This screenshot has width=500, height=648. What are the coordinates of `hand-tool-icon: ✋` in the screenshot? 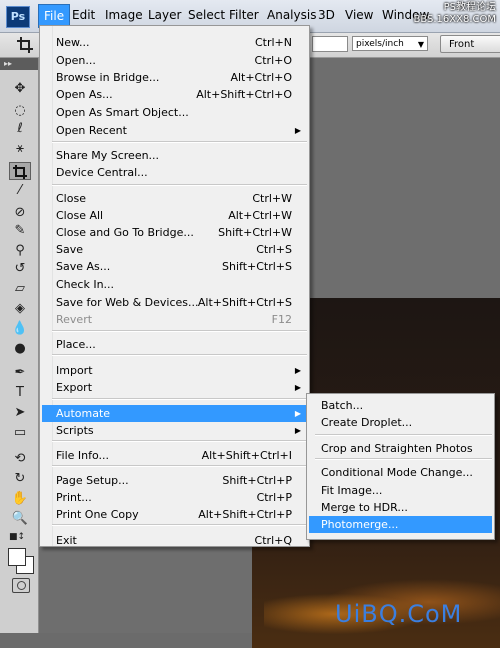 It's located at (20, 499).